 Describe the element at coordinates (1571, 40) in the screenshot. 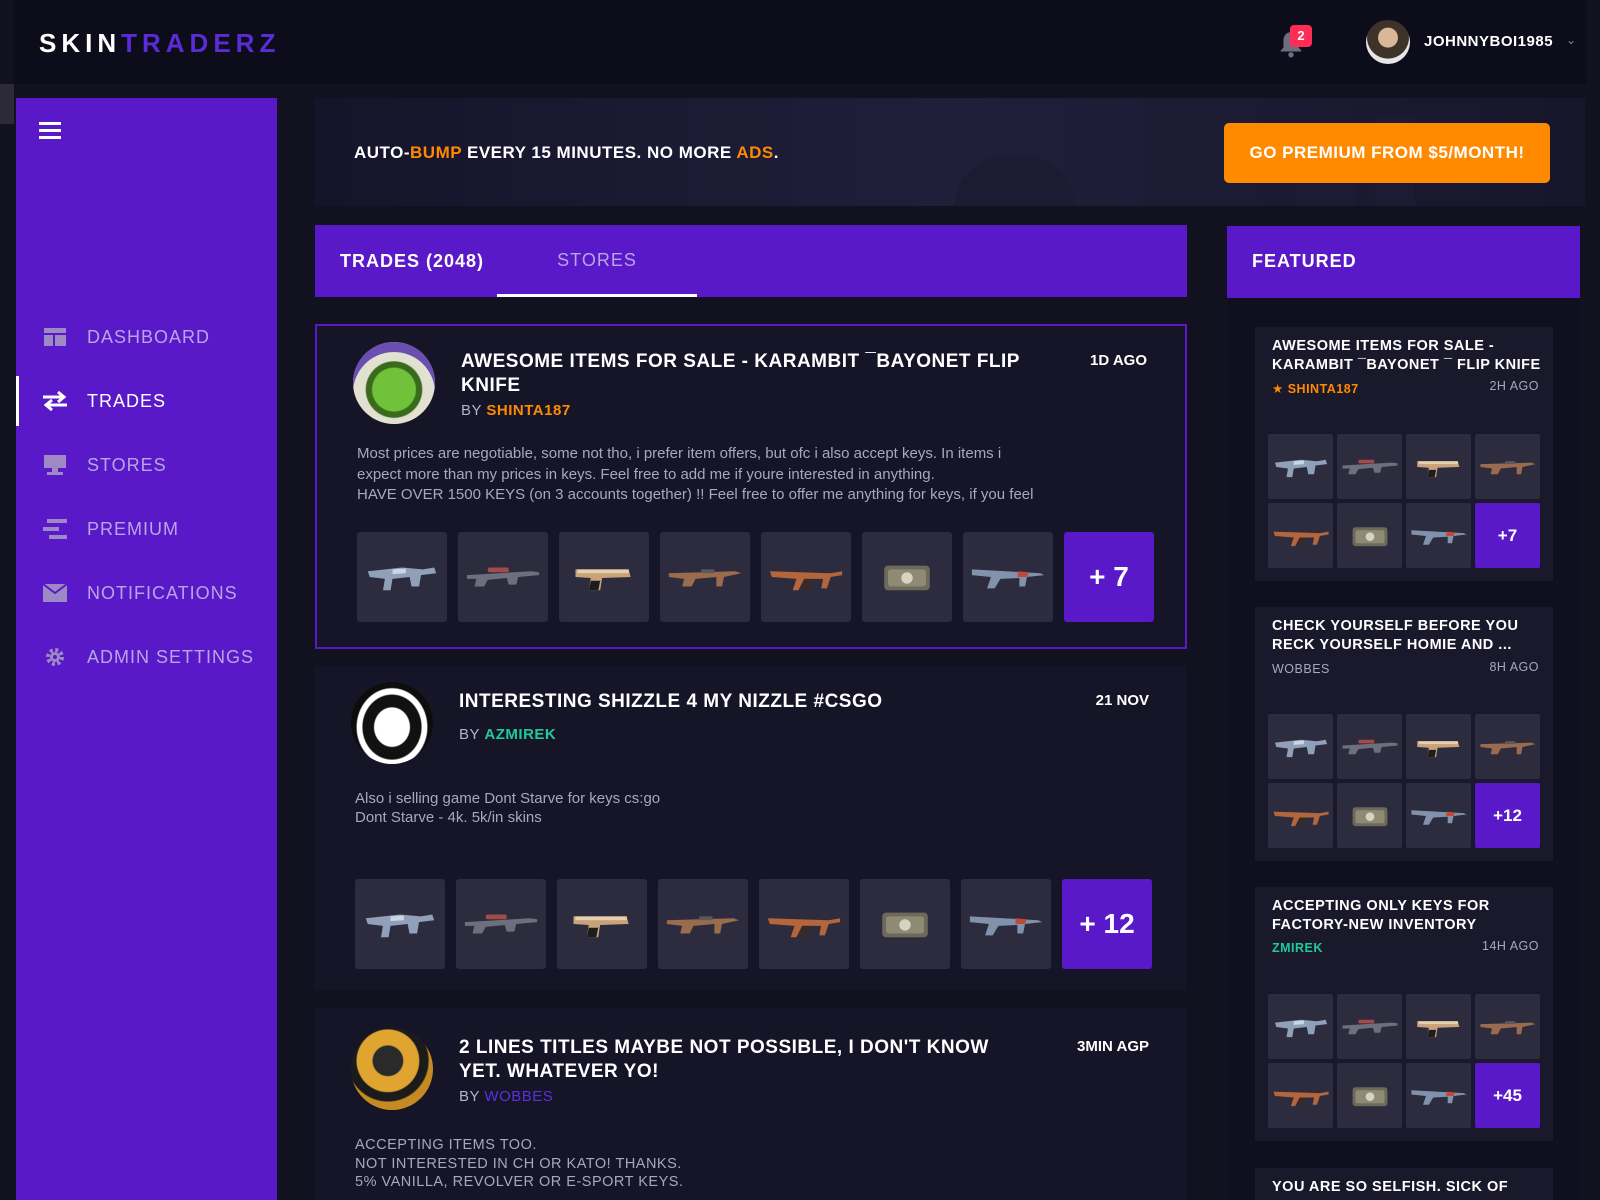

I see `chevron-down-icon: ⌄` at that location.